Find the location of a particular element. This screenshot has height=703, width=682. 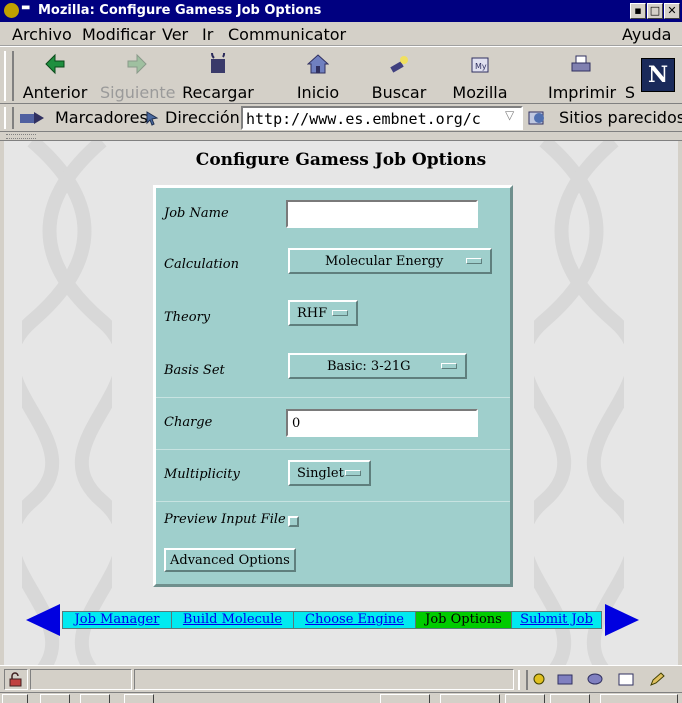

preview-input-file-label: Preview Input File is located at coordinates (225, 519).